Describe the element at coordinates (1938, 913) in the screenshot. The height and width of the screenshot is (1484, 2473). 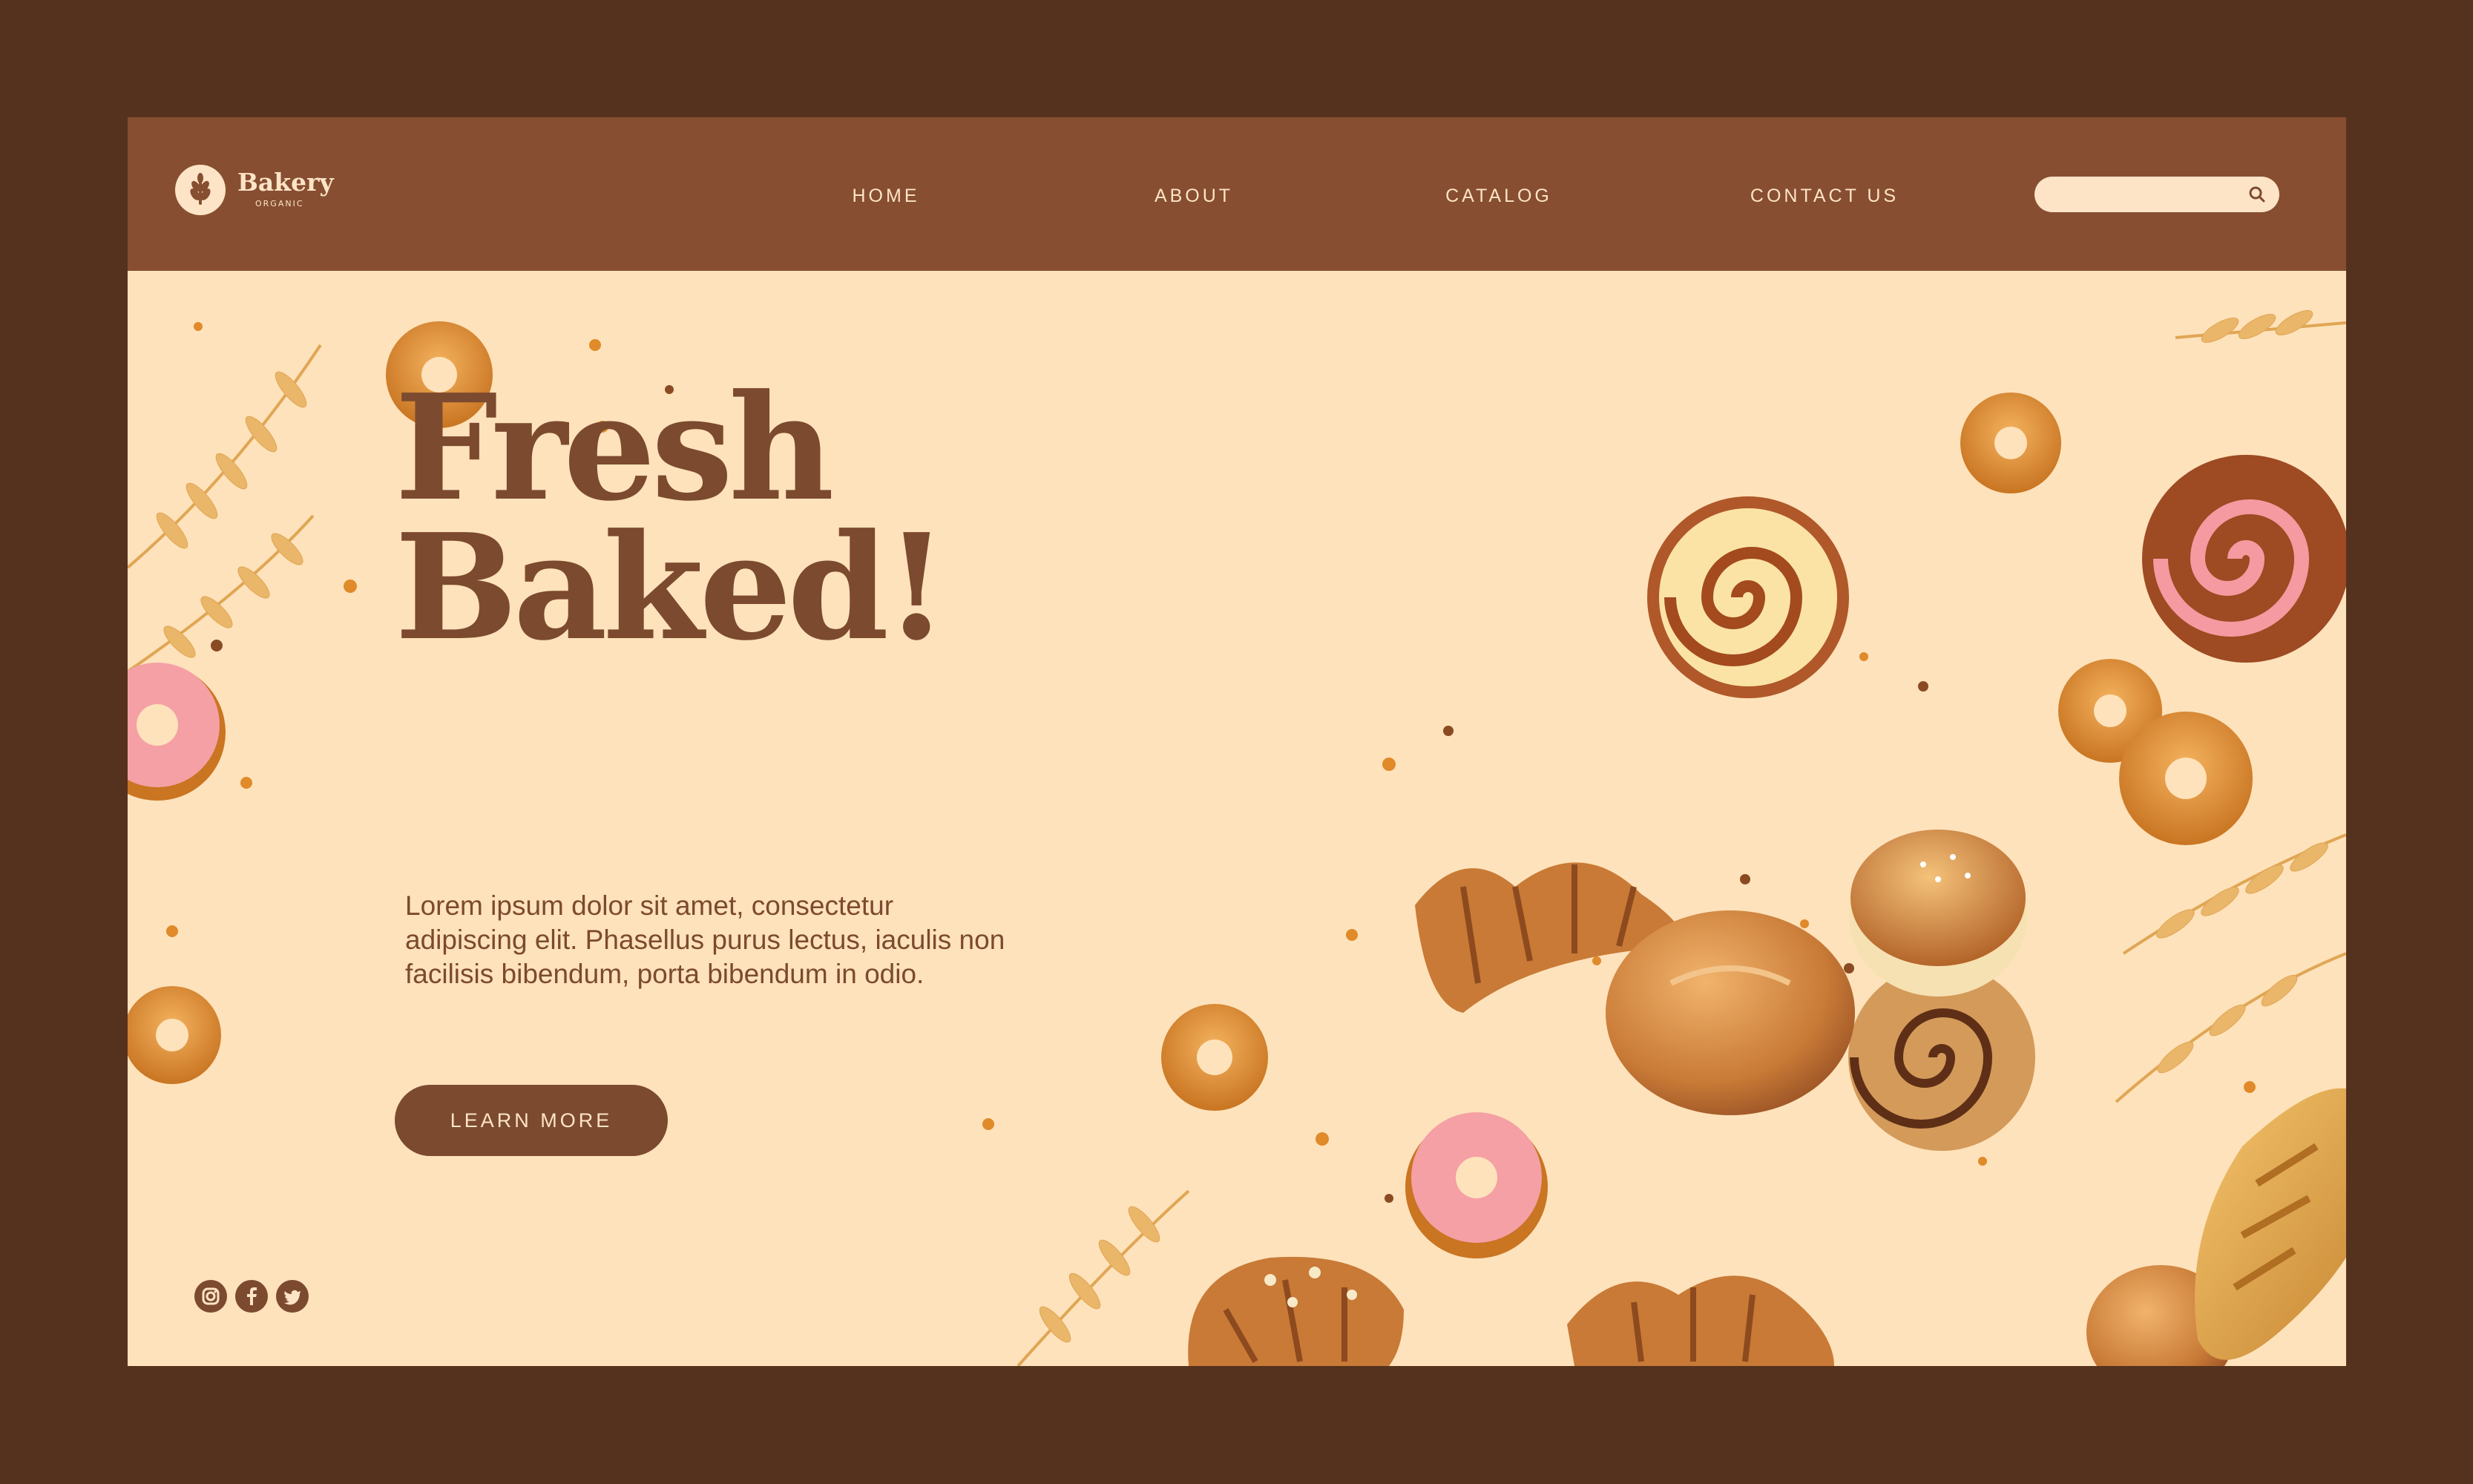
I see `sugar-bun` at that location.